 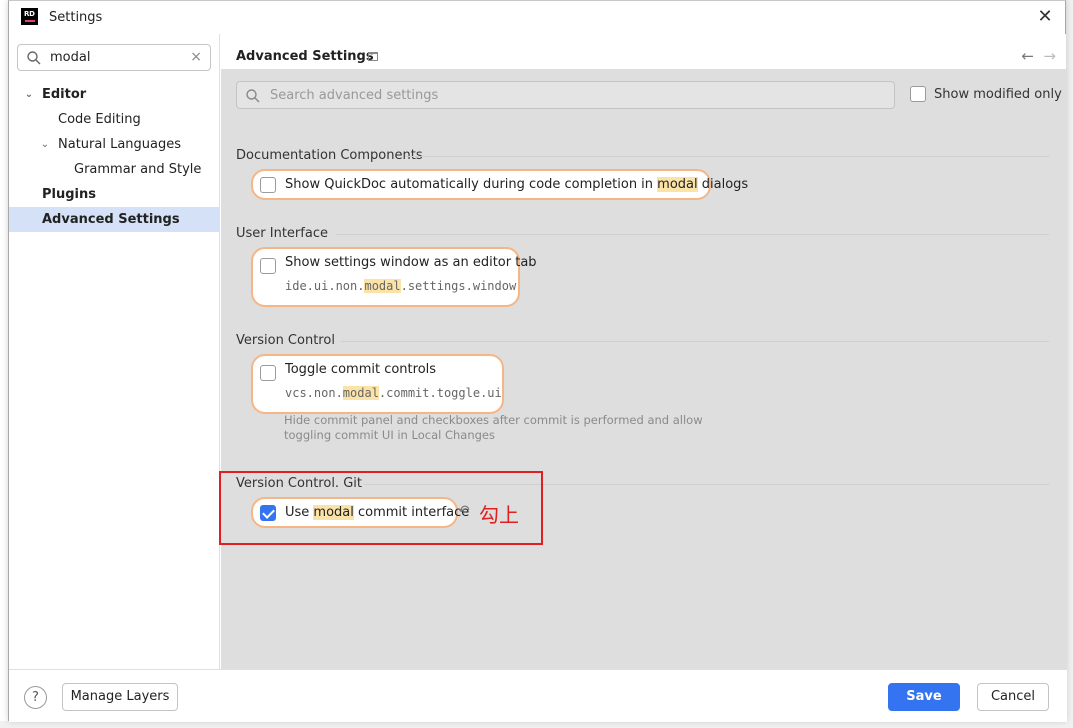 I want to click on app-logo-icon: RD, so click(x=29, y=16).